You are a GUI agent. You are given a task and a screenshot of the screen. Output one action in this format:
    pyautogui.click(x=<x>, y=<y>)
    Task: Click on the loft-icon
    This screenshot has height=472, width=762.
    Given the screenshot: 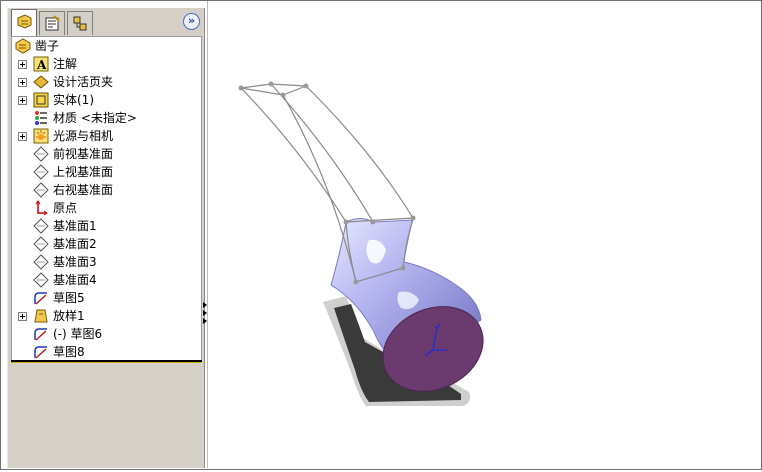 What is the action you would take?
    pyautogui.click(x=41, y=316)
    